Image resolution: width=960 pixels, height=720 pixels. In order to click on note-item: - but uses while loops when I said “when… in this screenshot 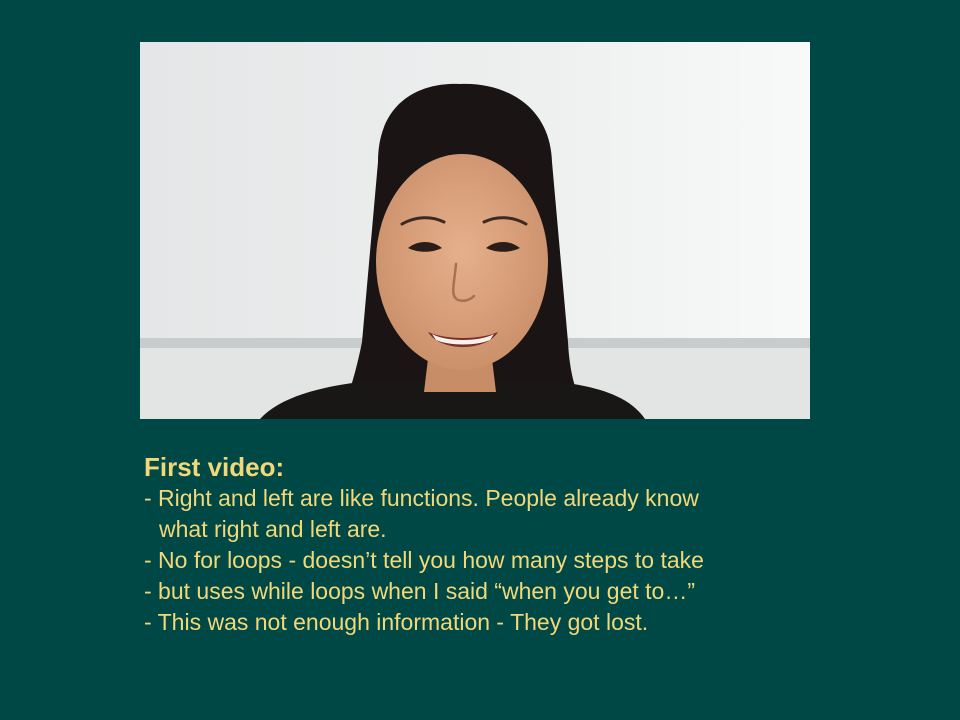, I will do `click(504, 591)`.